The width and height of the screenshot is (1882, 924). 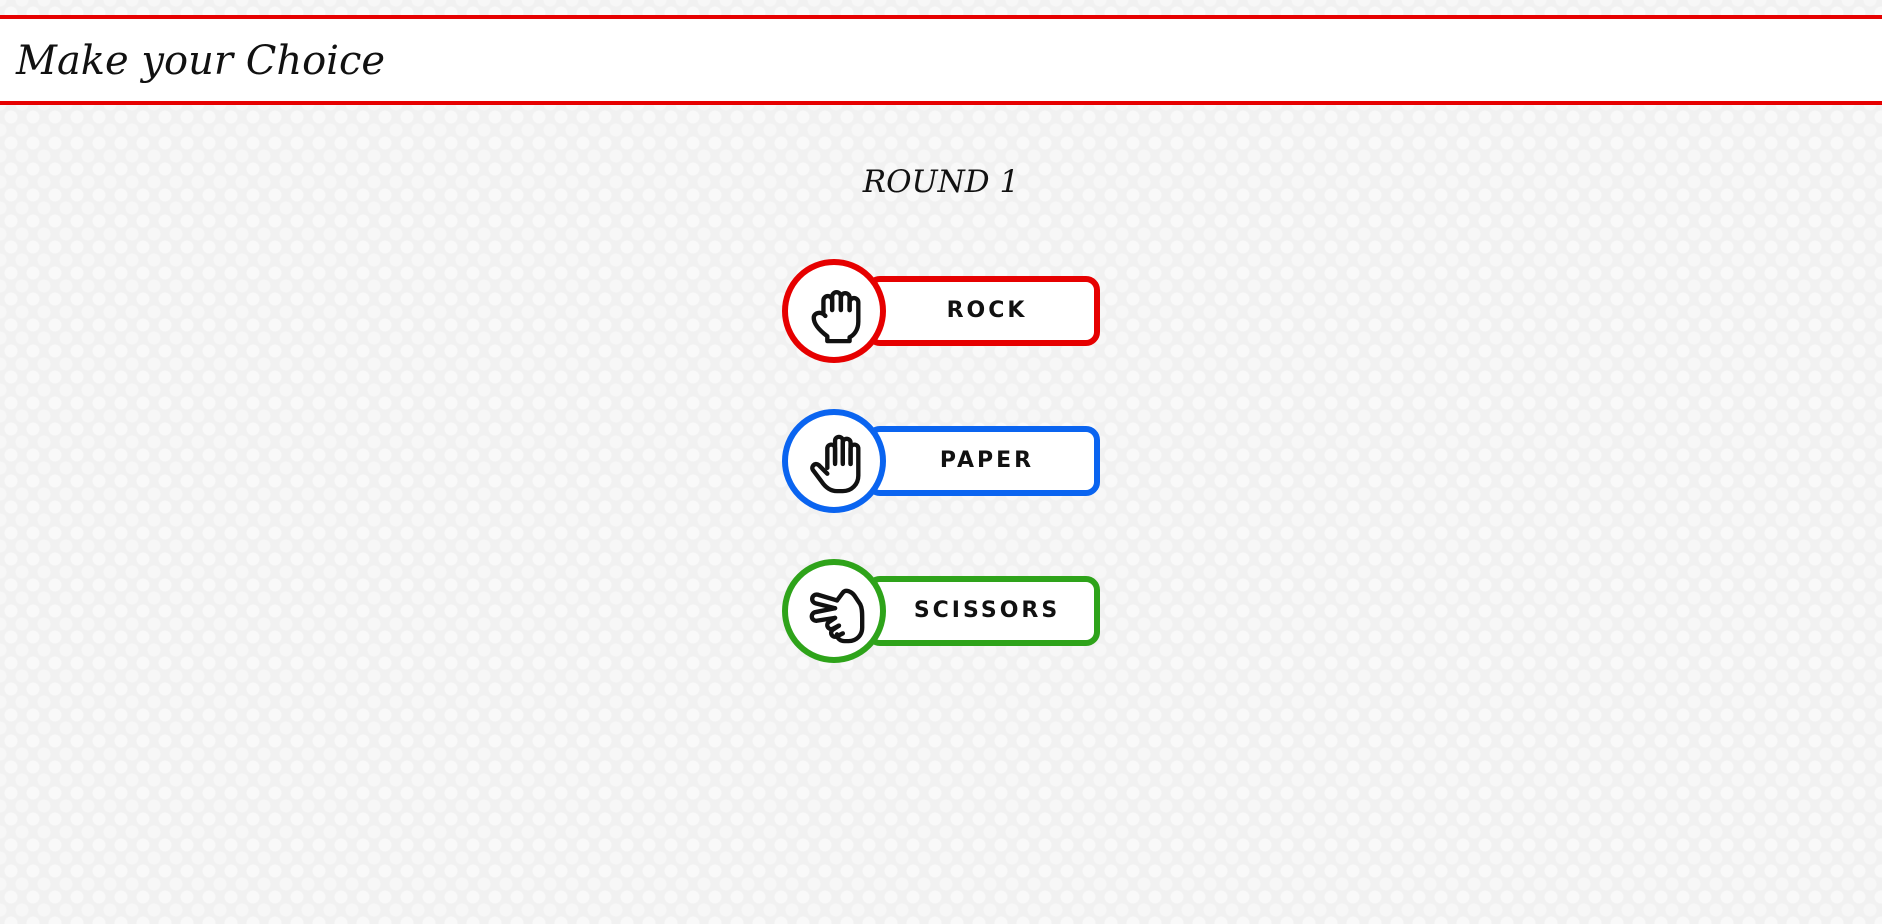 I want to click on round-label: ROUND 1, so click(x=941, y=182).